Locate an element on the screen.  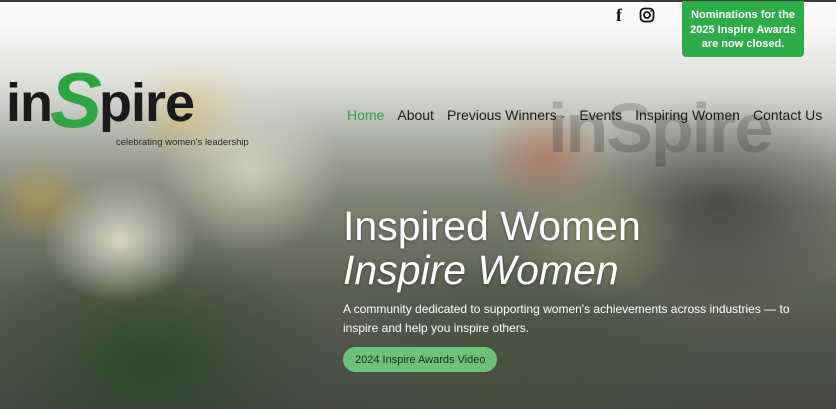
chevron-down-icon: ⌄ is located at coordinates (563, 115).